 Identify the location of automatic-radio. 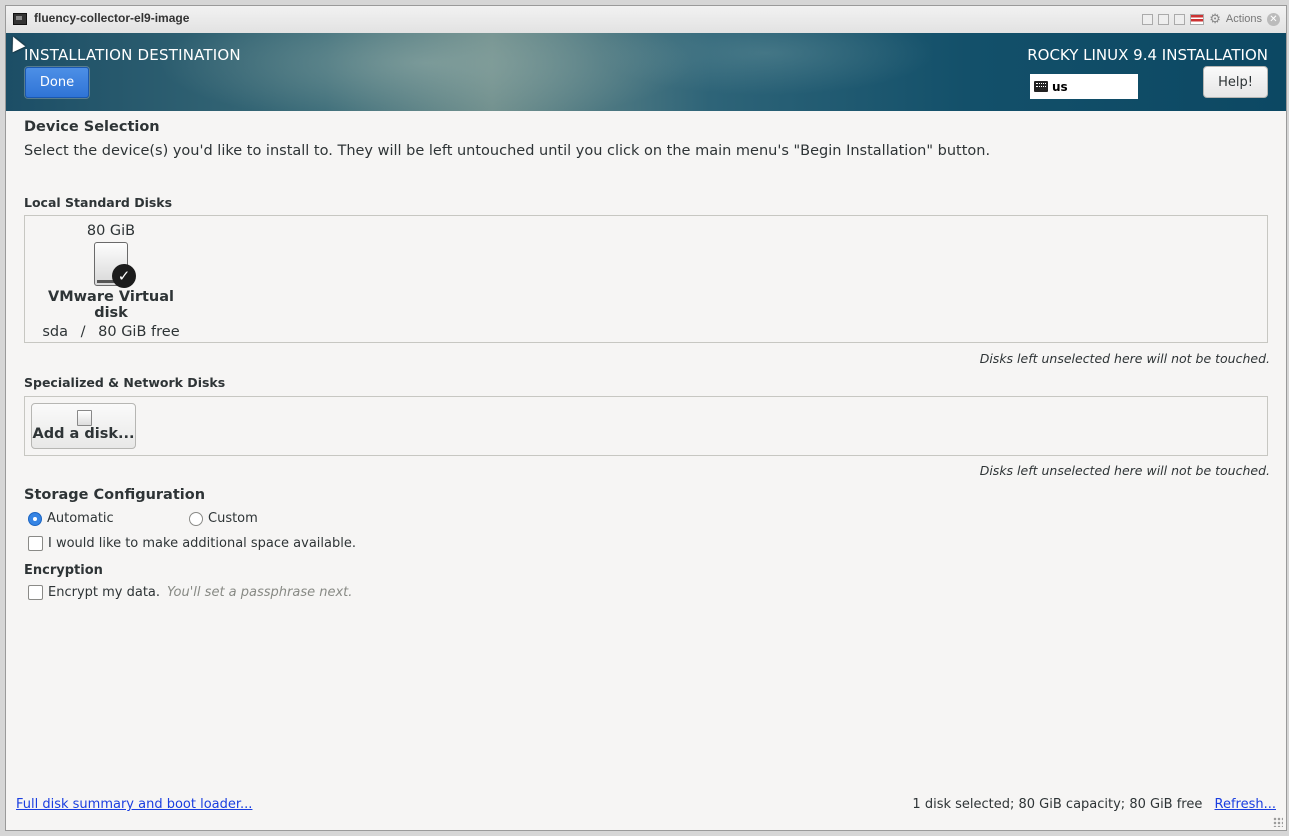
(35, 518).